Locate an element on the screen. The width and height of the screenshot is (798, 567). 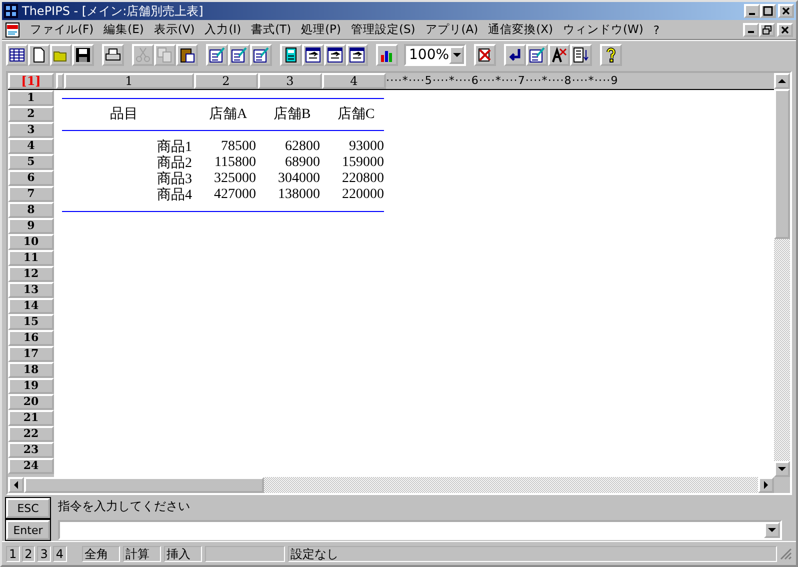
table-button is located at coordinates (17, 55).